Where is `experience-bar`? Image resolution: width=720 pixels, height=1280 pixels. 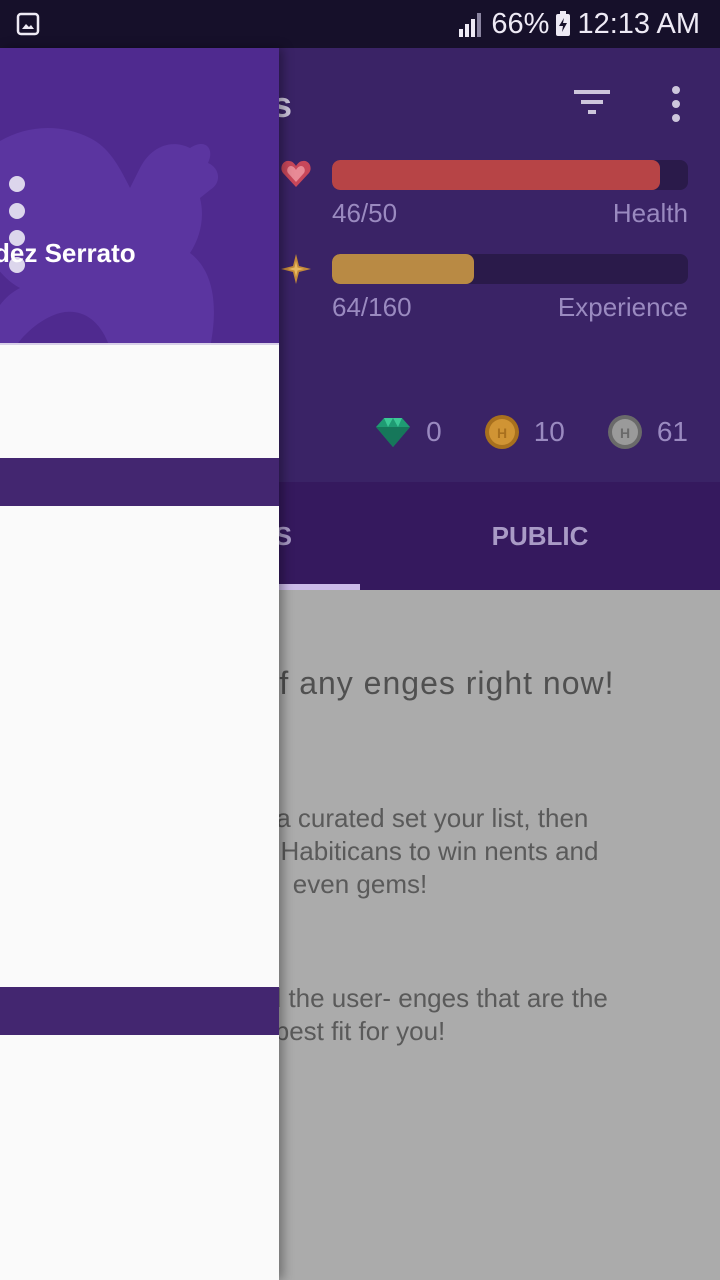 experience-bar is located at coordinates (510, 269).